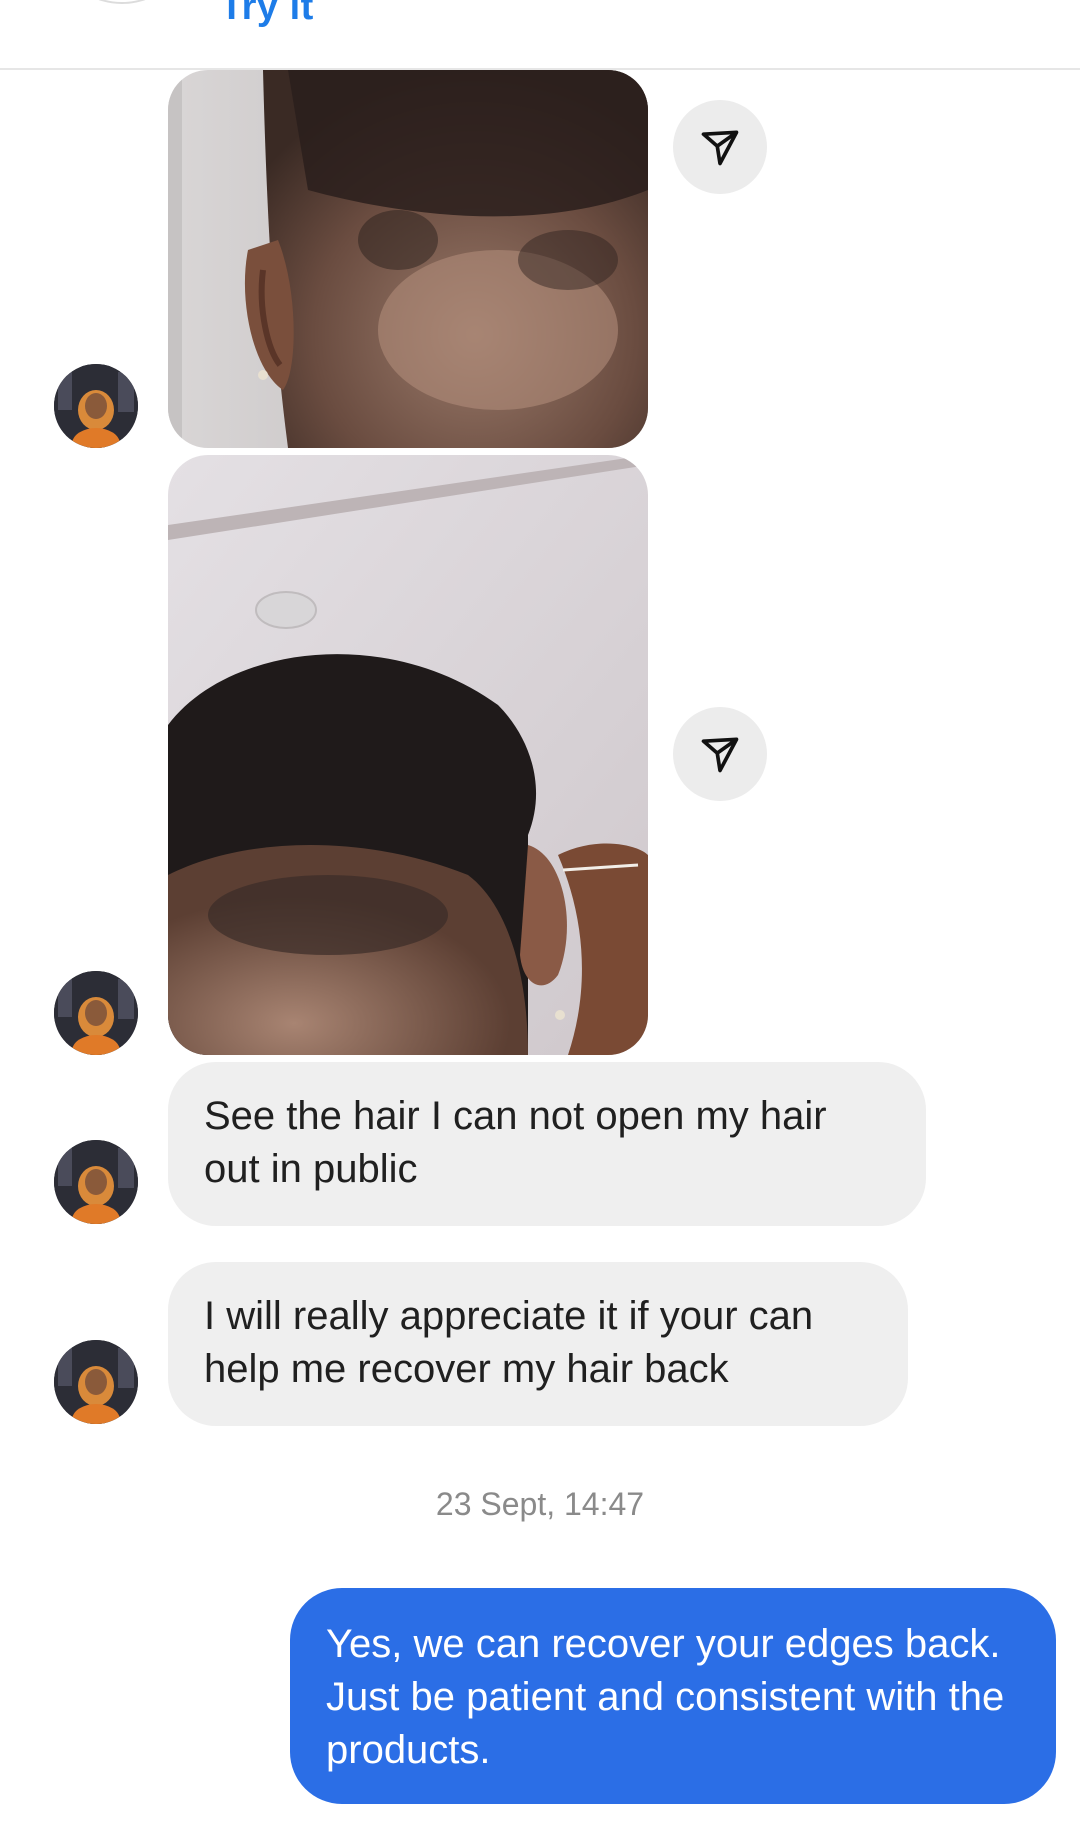  Describe the element at coordinates (540, 35) in the screenshot. I see `top-bar: Try it` at that location.